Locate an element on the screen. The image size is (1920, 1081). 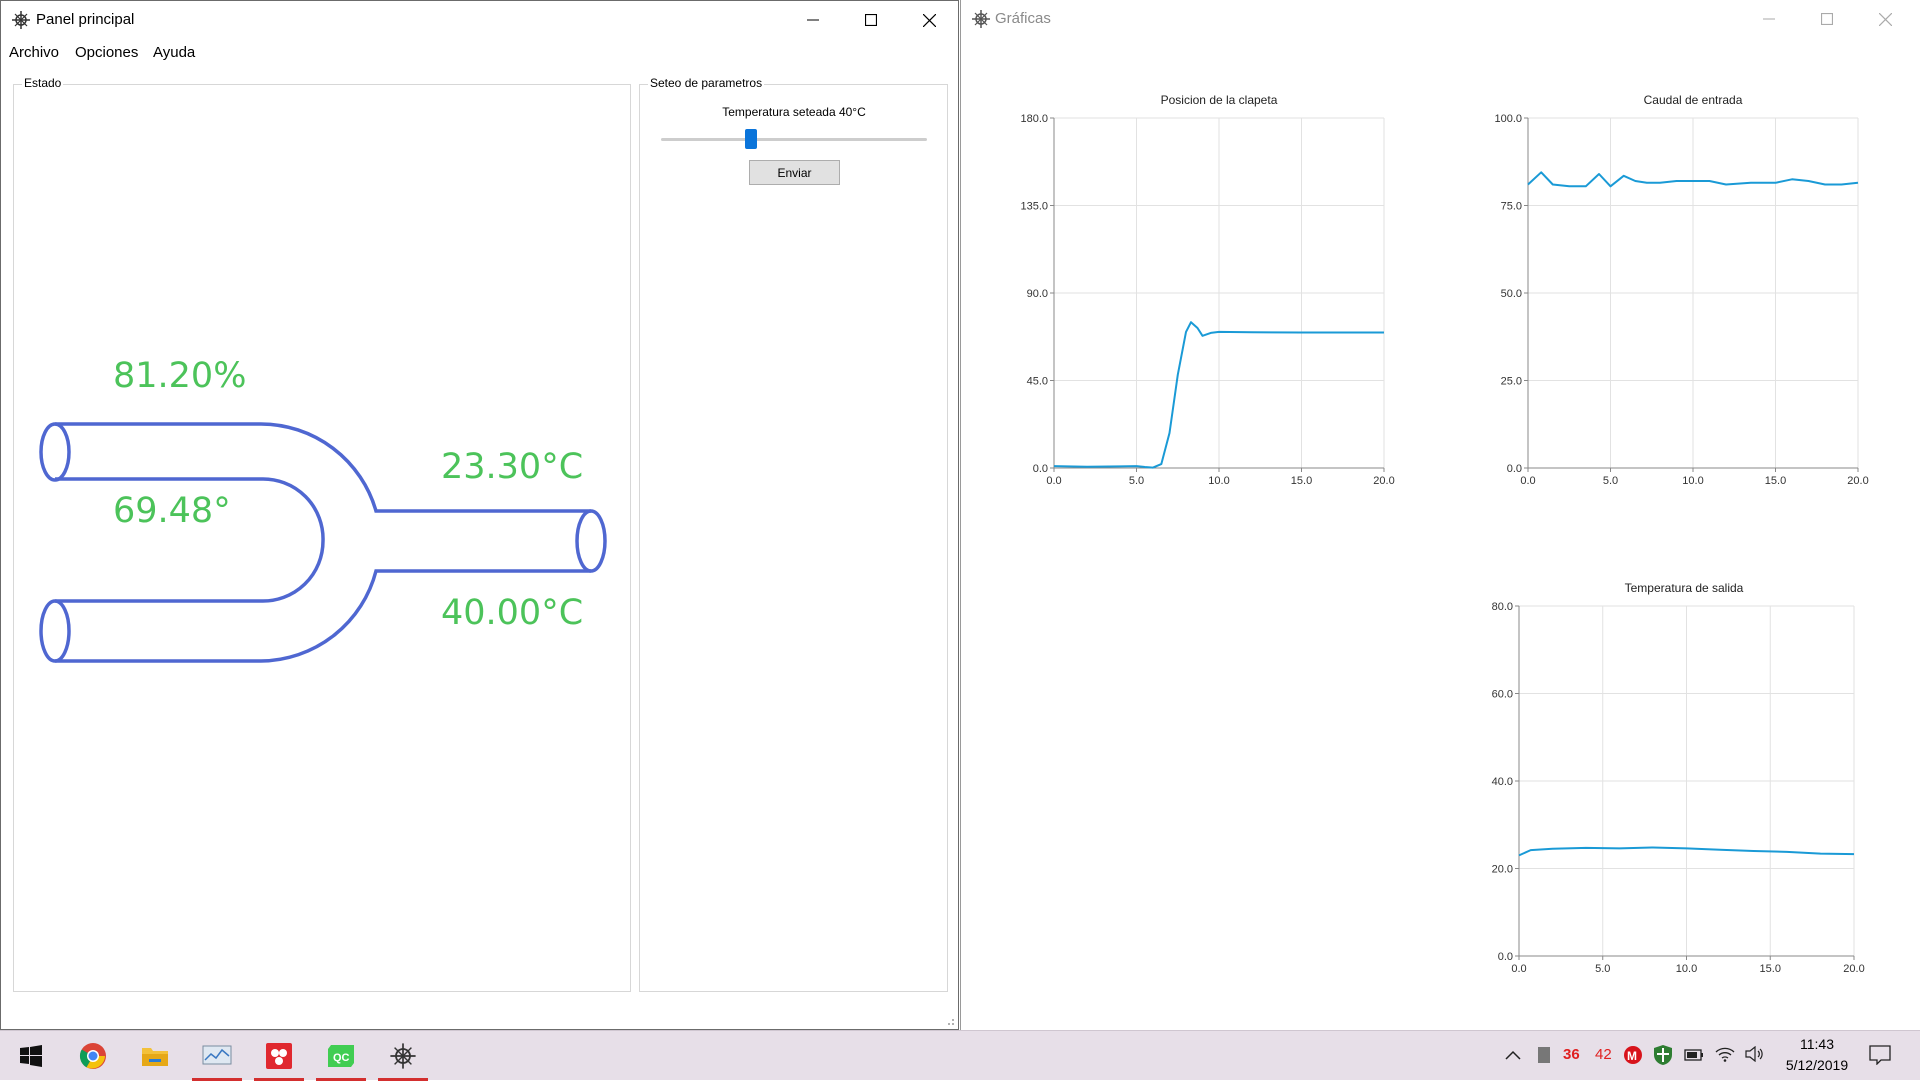
start-button is located at coordinates (31, 1056).